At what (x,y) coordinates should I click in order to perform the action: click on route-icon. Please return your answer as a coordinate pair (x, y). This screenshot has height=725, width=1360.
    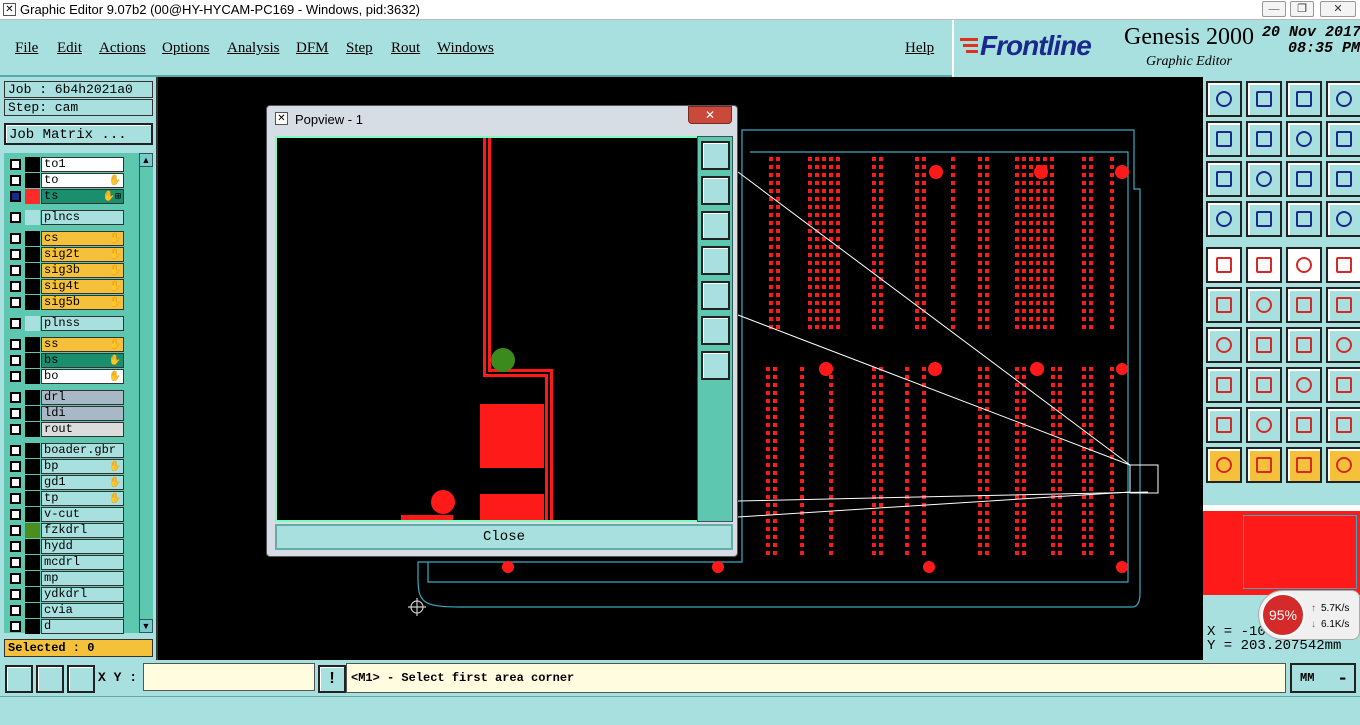
    Looking at the image, I should click on (1264, 425).